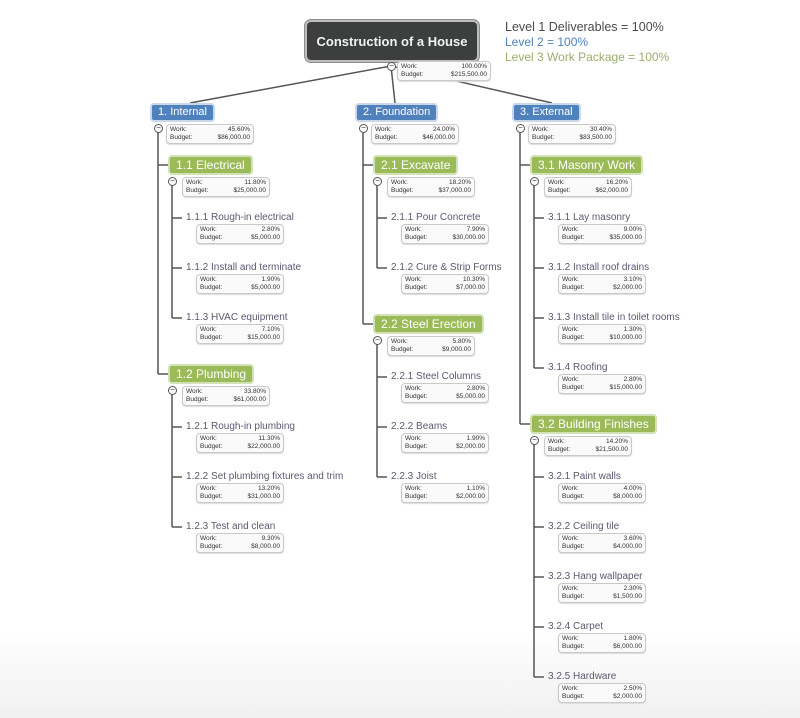  Describe the element at coordinates (240, 234) in the screenshot. I see `level3-info-box: Work: 2.80% Budget: $5,000.00` at that location.